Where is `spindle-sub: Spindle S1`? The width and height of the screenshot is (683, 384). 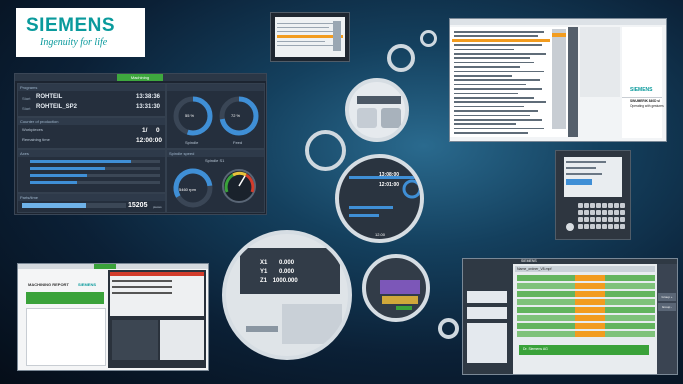
spindle-sub: Spindle S1 is located at coordinates (215, 160).